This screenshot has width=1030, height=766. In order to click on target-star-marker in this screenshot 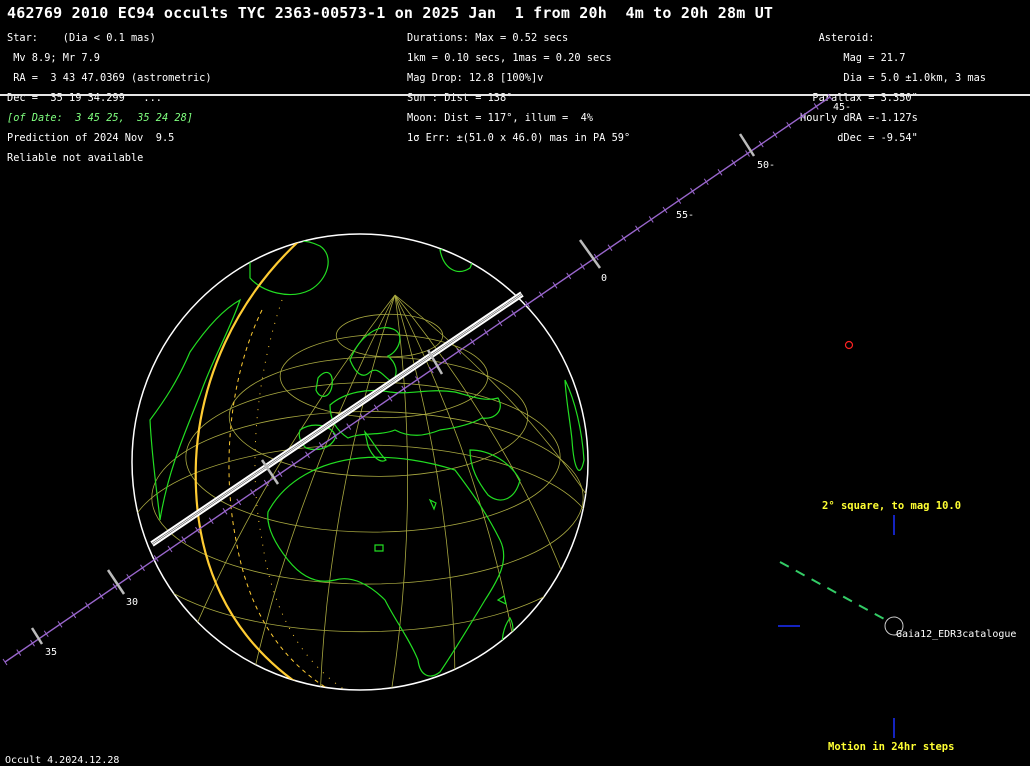, I will do `click(849, 345)`.